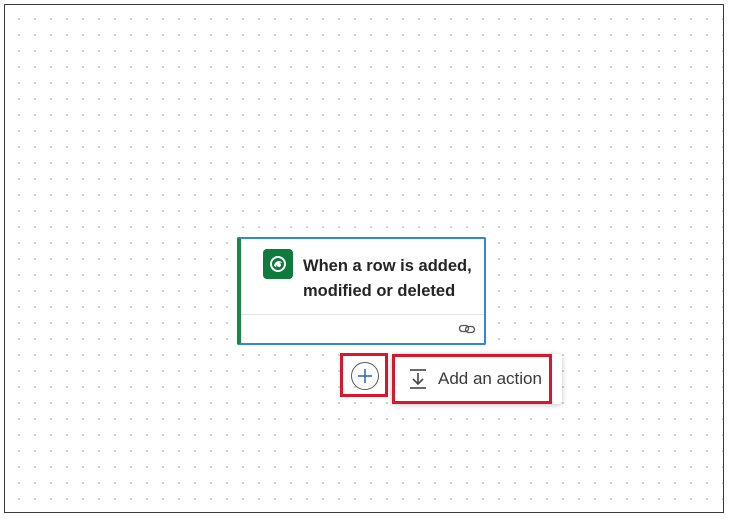 This screenshot has width=730, height=519. Describe the element at coordinates (278, 264) in the screenshot. I see `dataverse-icon` at that location.